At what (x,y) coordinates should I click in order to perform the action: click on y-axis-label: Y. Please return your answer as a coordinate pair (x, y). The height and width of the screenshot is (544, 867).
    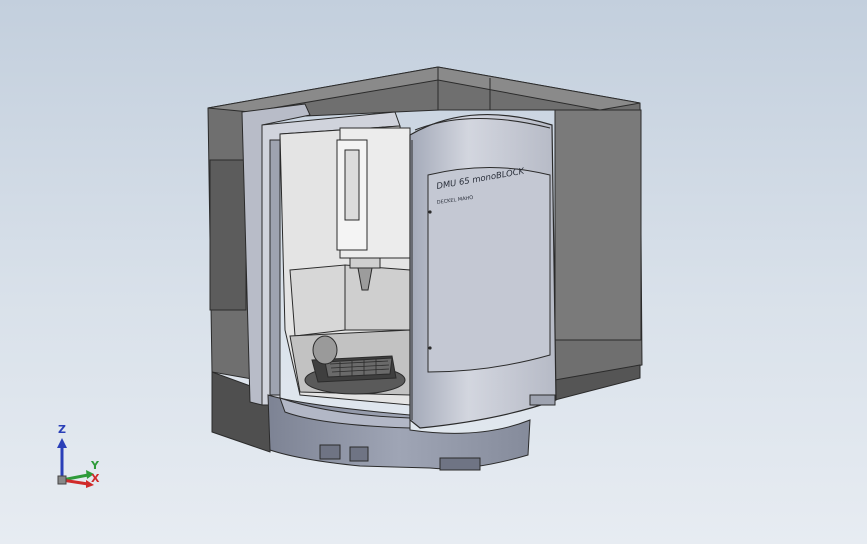
    Looking at the image, I should click on (95, 465).